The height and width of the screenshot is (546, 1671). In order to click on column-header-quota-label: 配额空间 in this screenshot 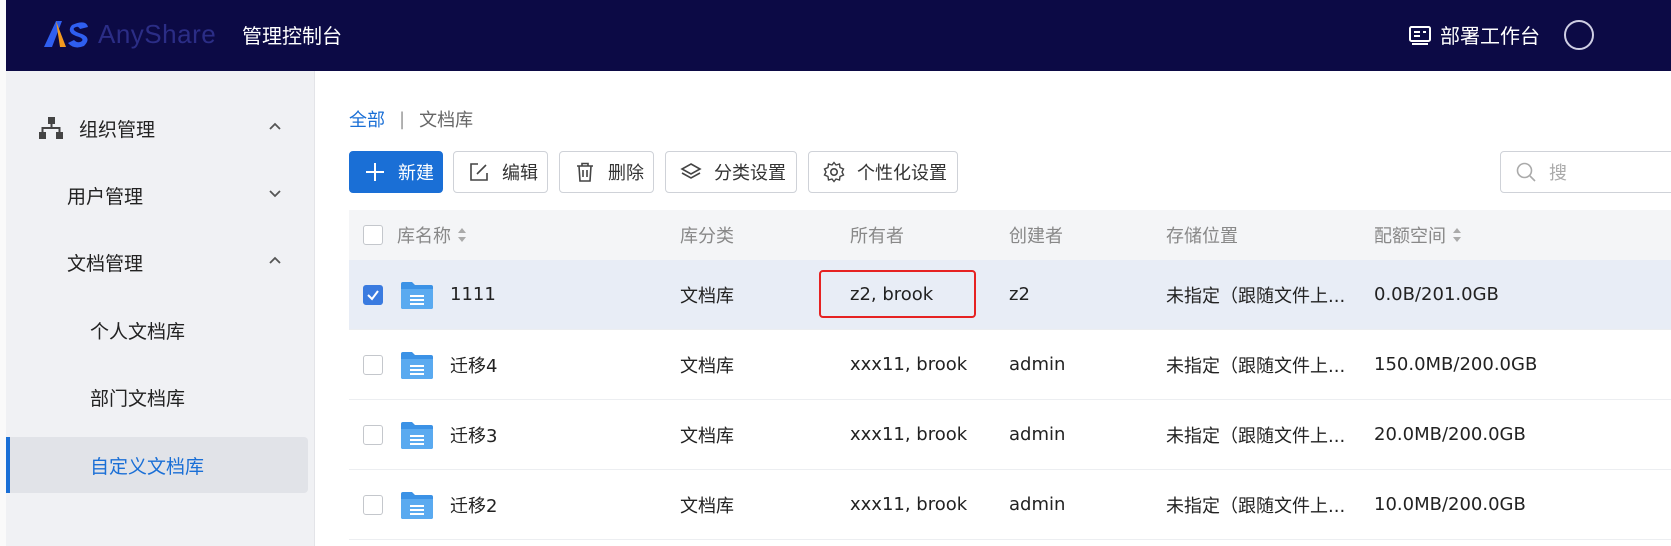, I will do `click(1410, 236)`.